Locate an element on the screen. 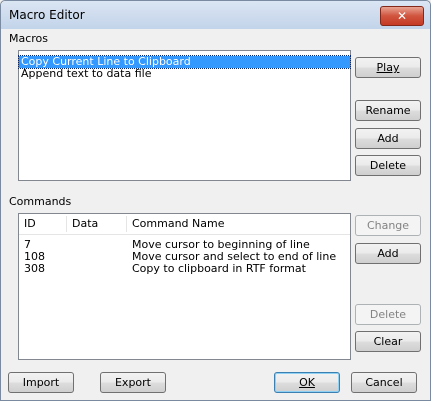  macro-add-button: Add is located at coordinates (388, 138).